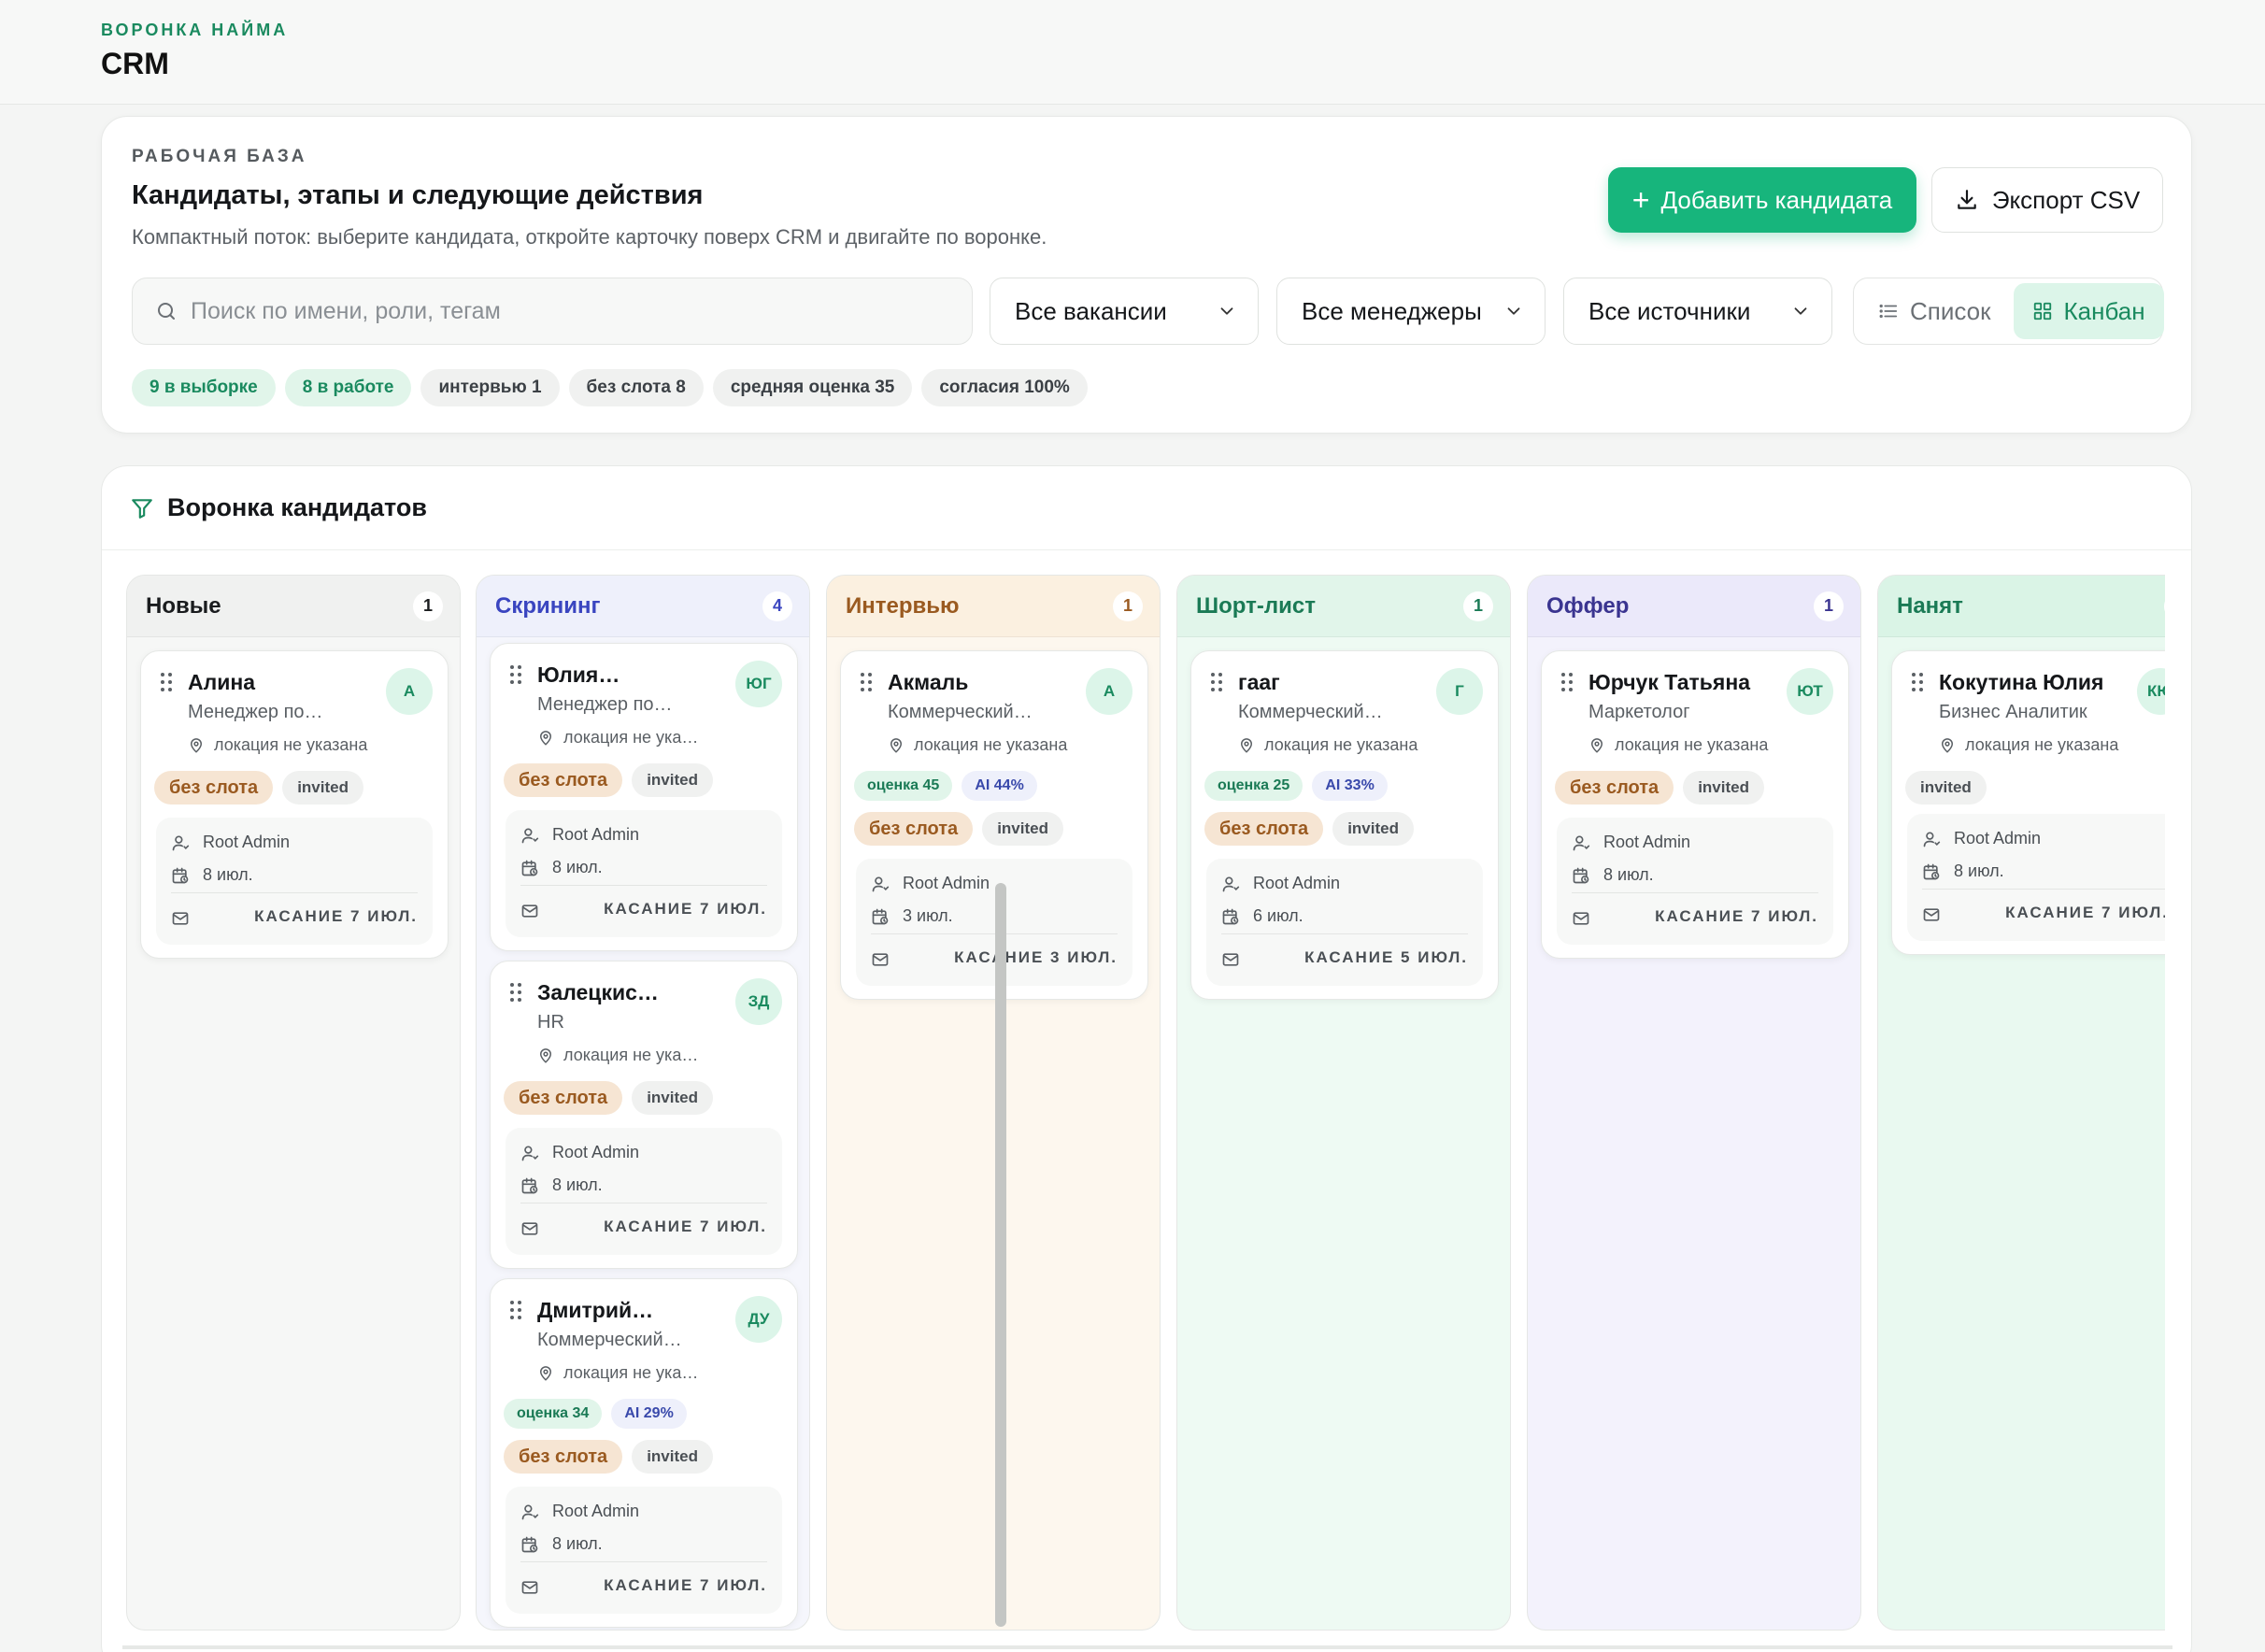 This screenshot has height=1652, width=2265. Describe the element at coordinates (994, 606) in the screenshot. I see `column-header: Интервью 1` at that location.